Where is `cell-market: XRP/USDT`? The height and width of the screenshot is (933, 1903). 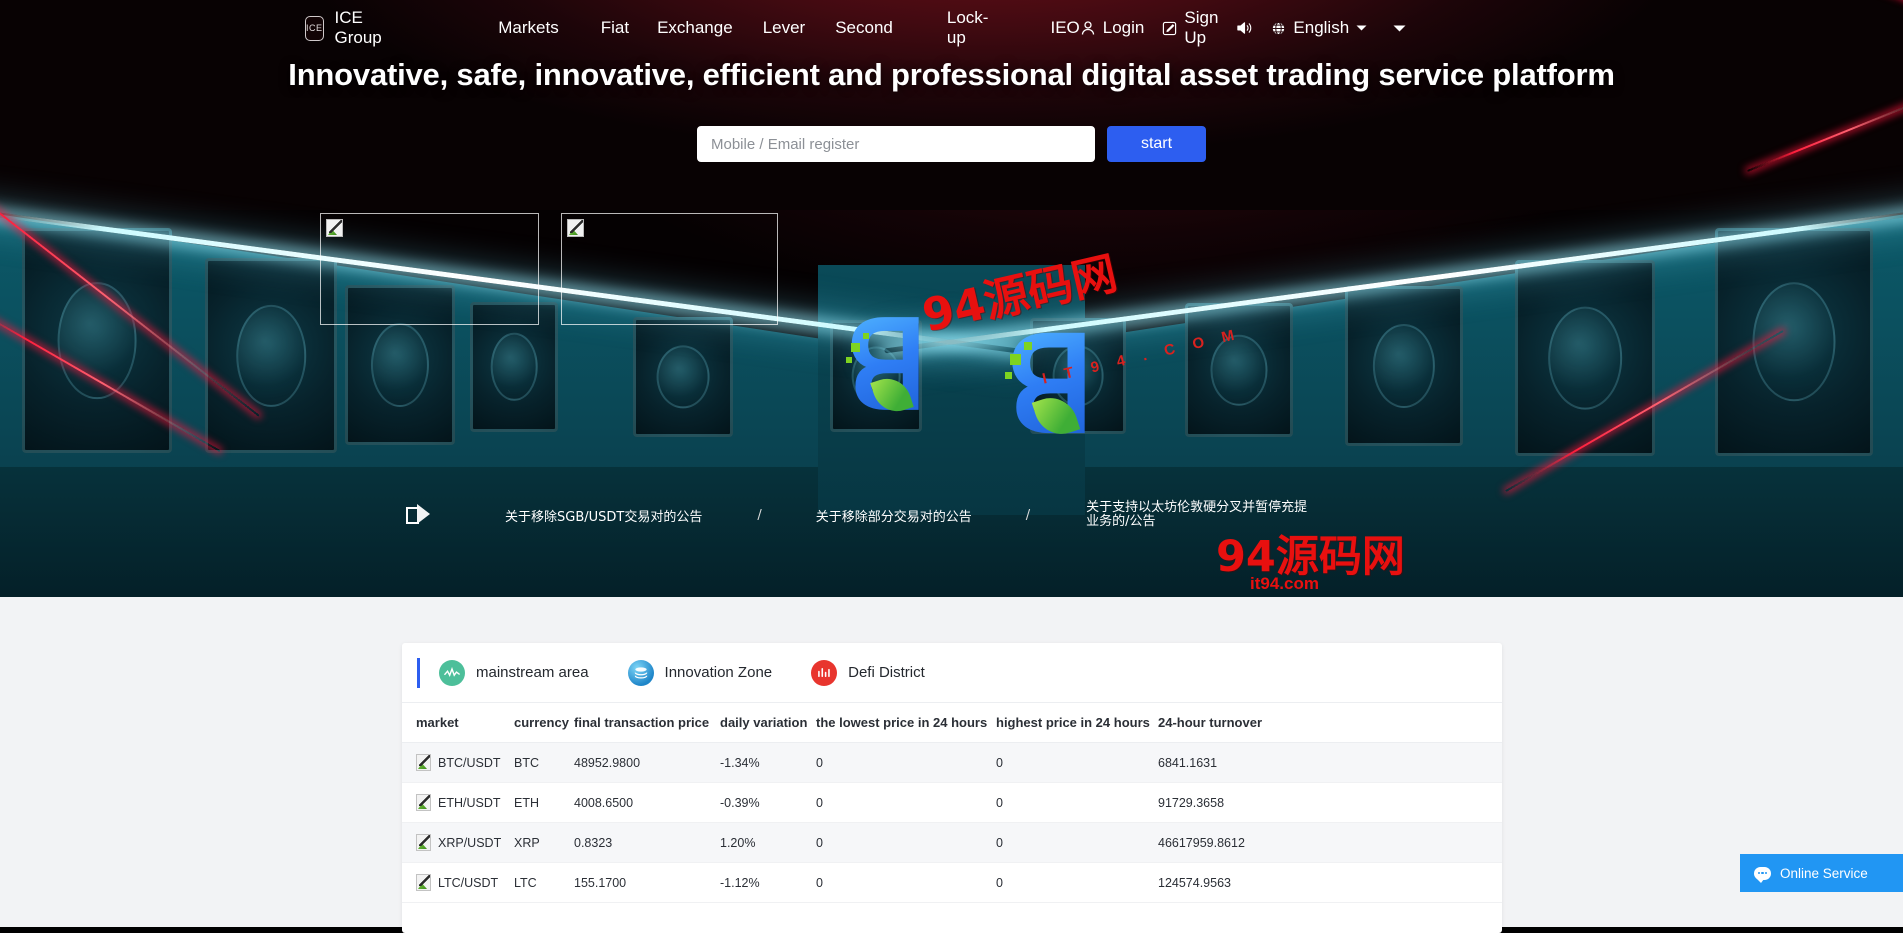
cell-market: XRP/USDT is located at coordinates (458, 842).